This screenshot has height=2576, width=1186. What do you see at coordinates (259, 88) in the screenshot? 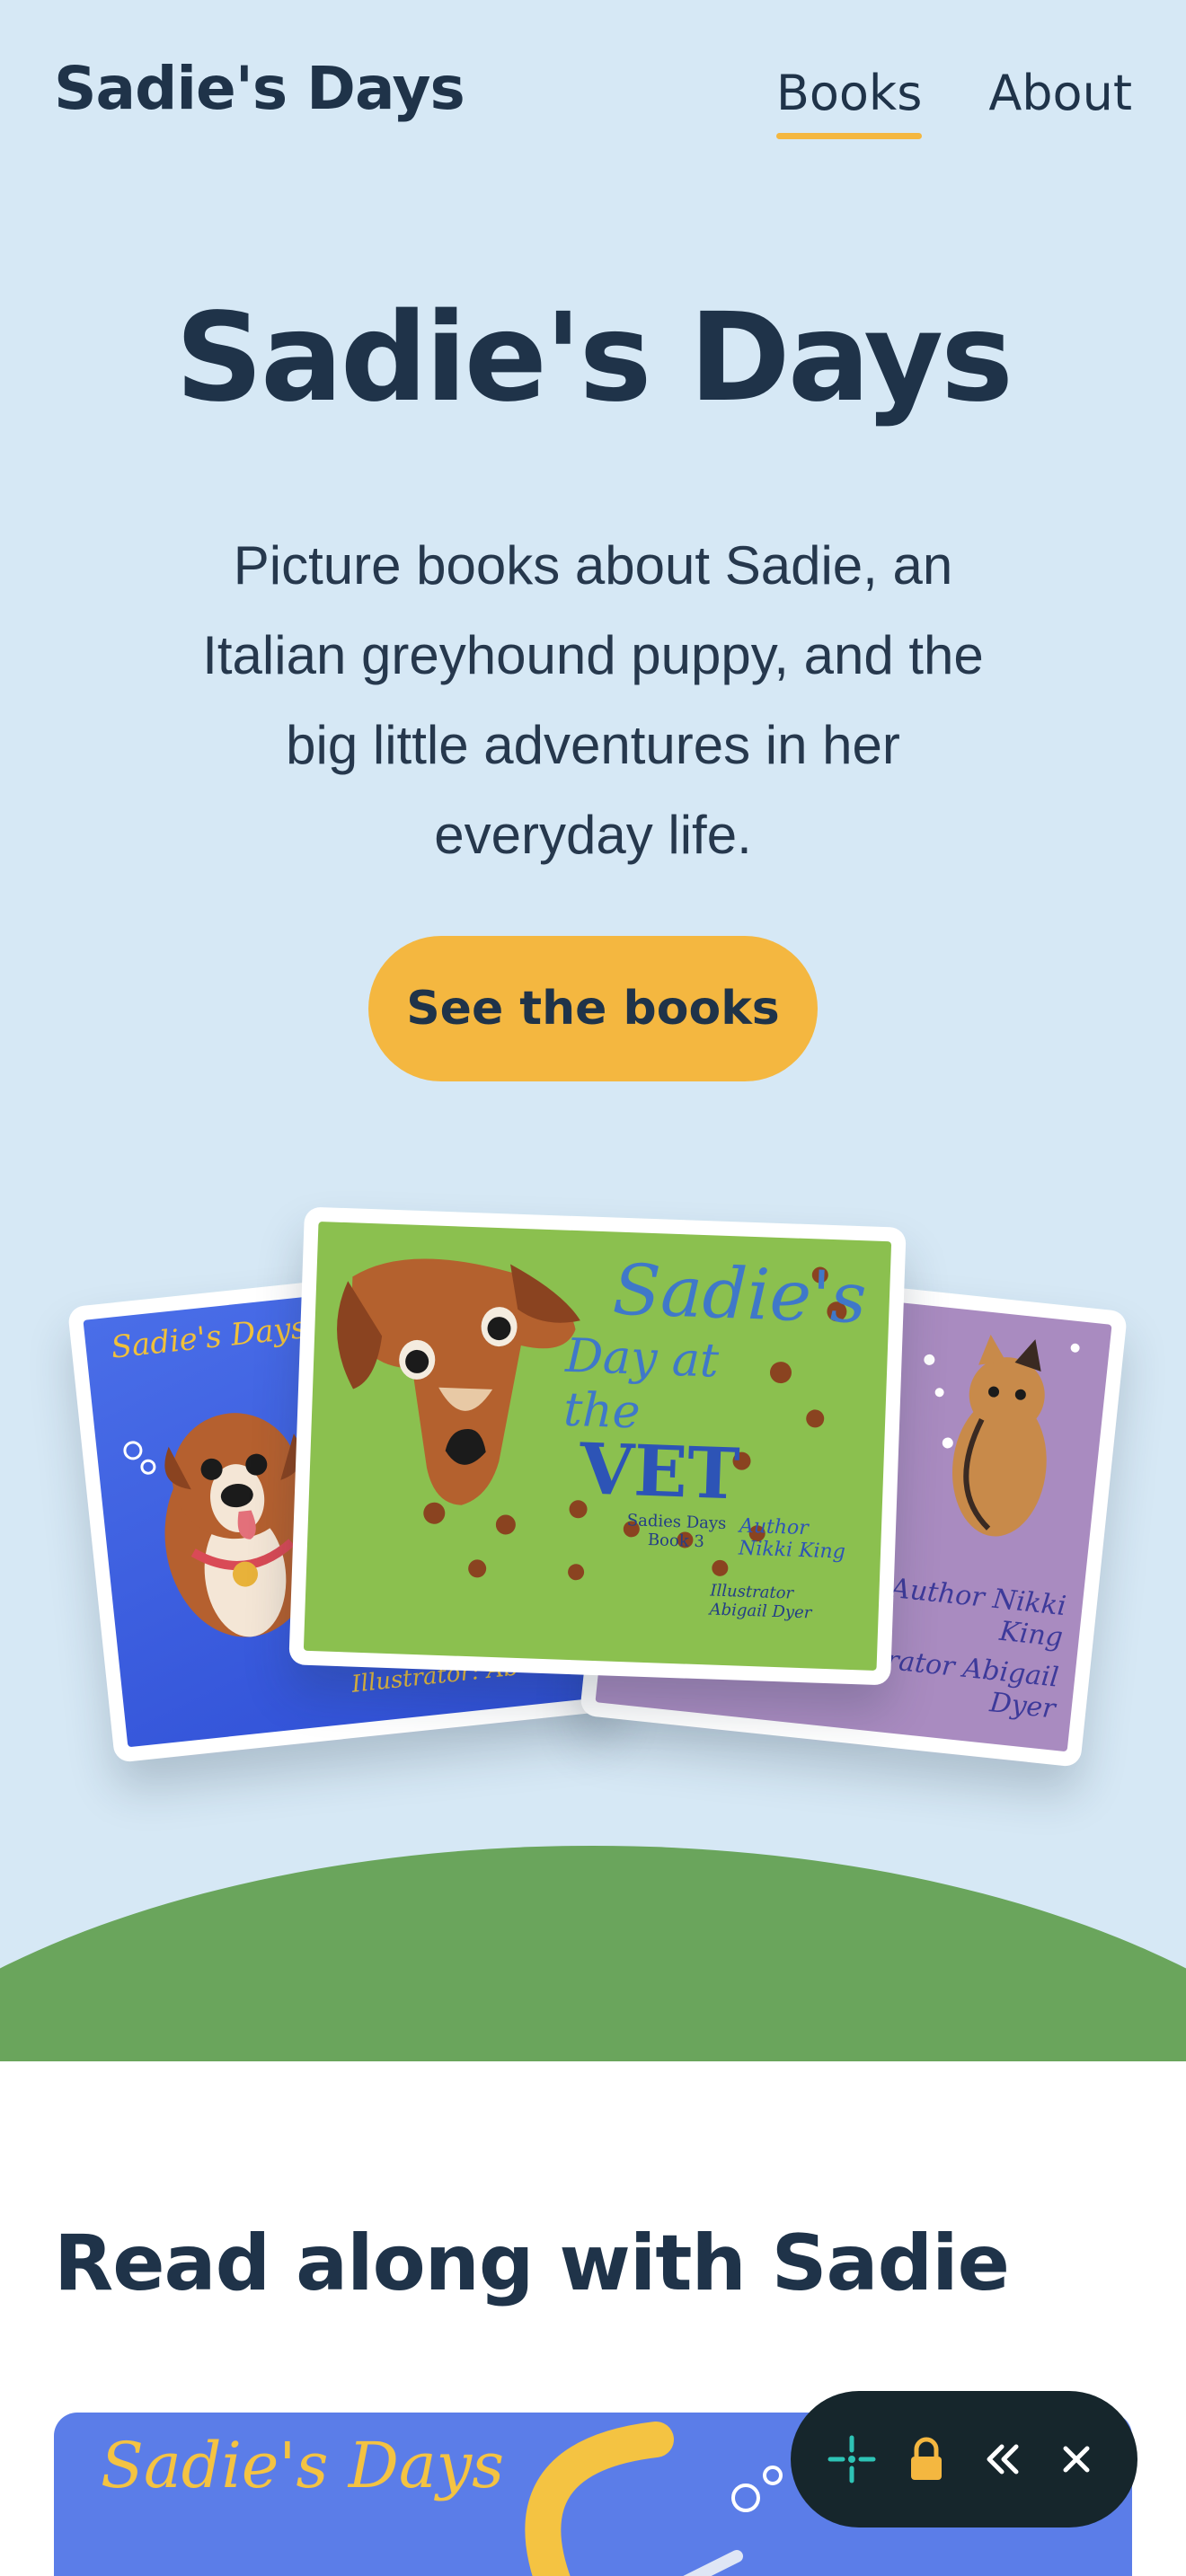
I see `site-brand: Sadie's Days` at bounding box center [259, 88].